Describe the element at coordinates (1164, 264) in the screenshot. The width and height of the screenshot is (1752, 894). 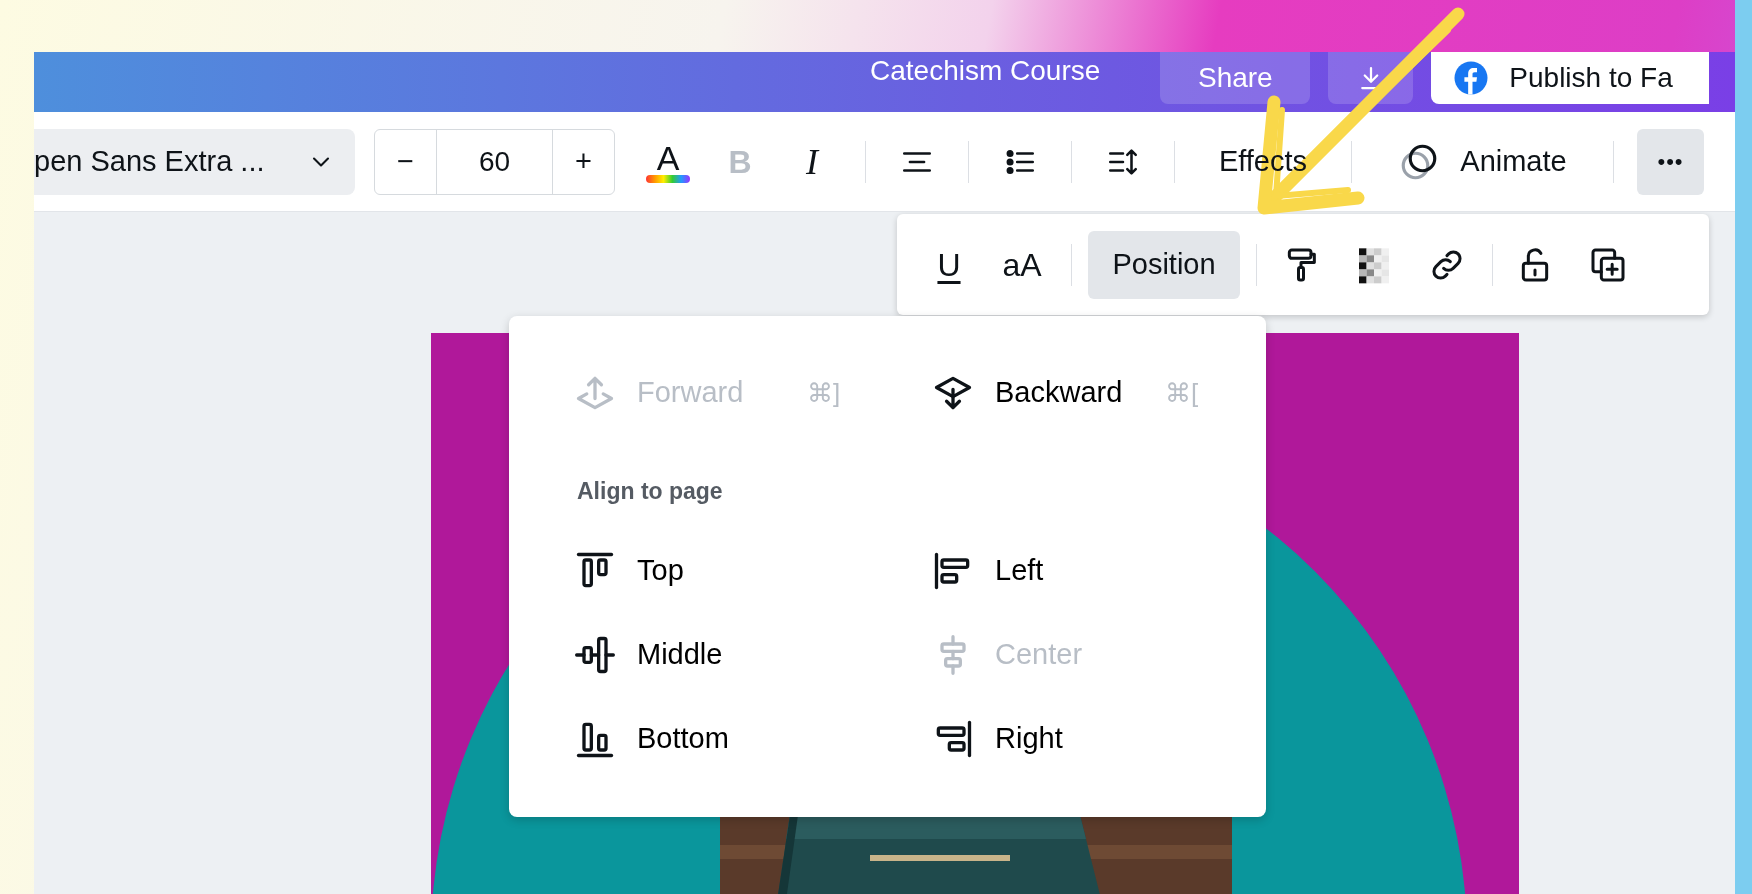
I see `position-button: Position` at that location.